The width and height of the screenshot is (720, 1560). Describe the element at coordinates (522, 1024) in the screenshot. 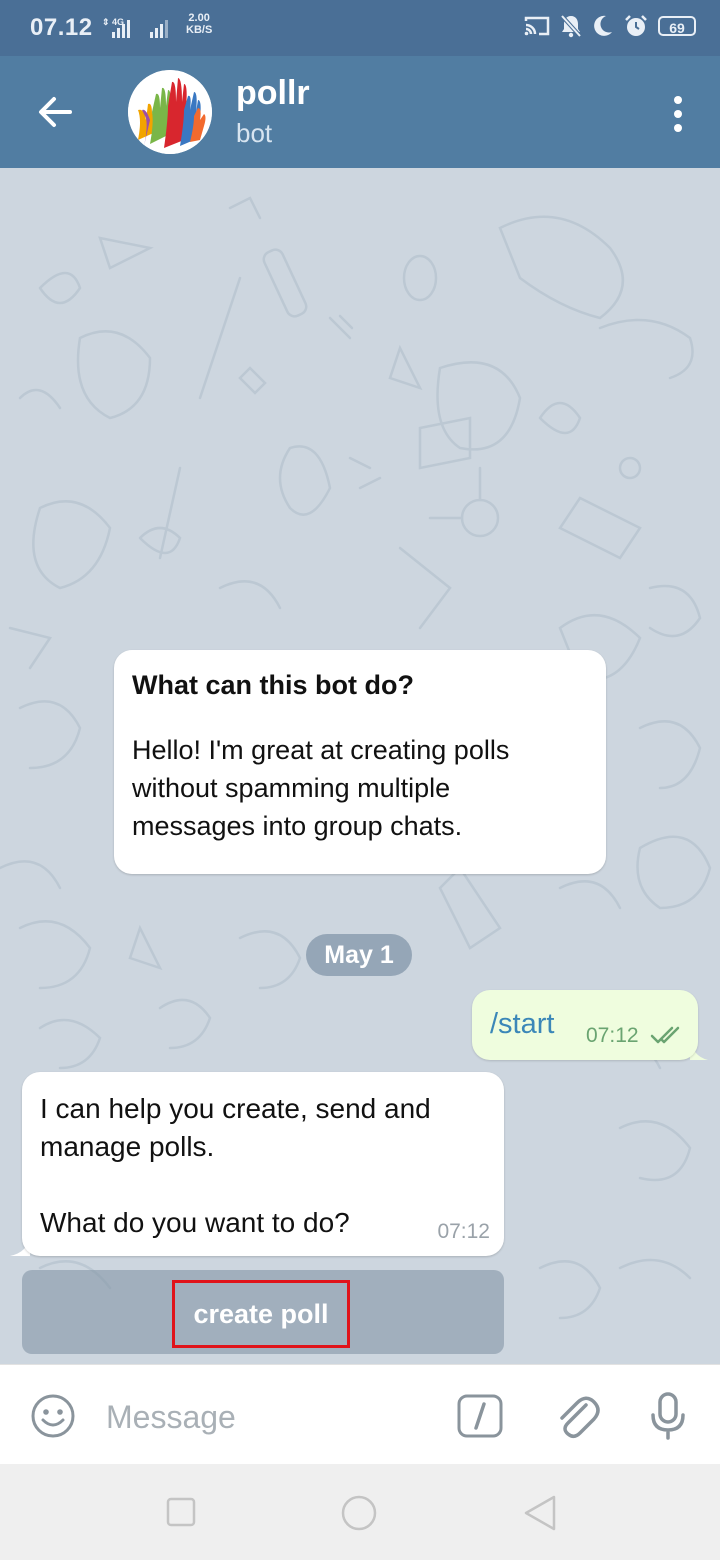

I see `outgoing-message-text: /start` at that location.